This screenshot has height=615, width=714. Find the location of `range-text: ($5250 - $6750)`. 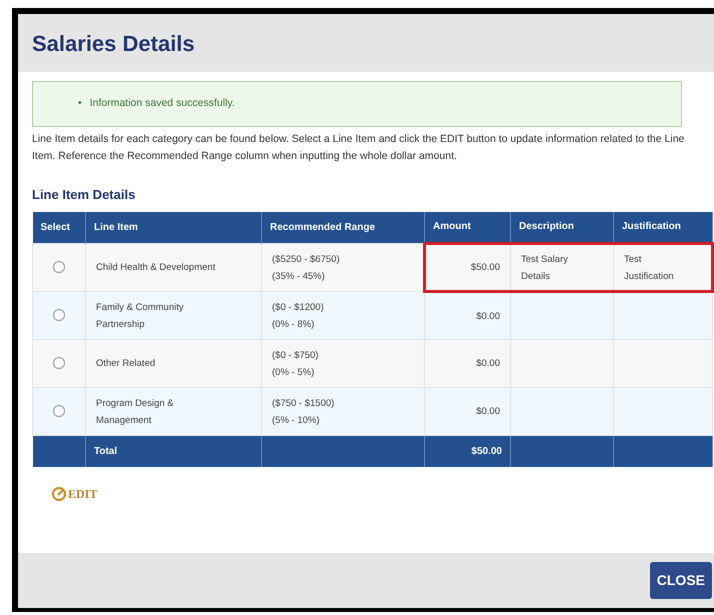

range-text: ($5250 - $6750) is located at coordinates (306, 259).